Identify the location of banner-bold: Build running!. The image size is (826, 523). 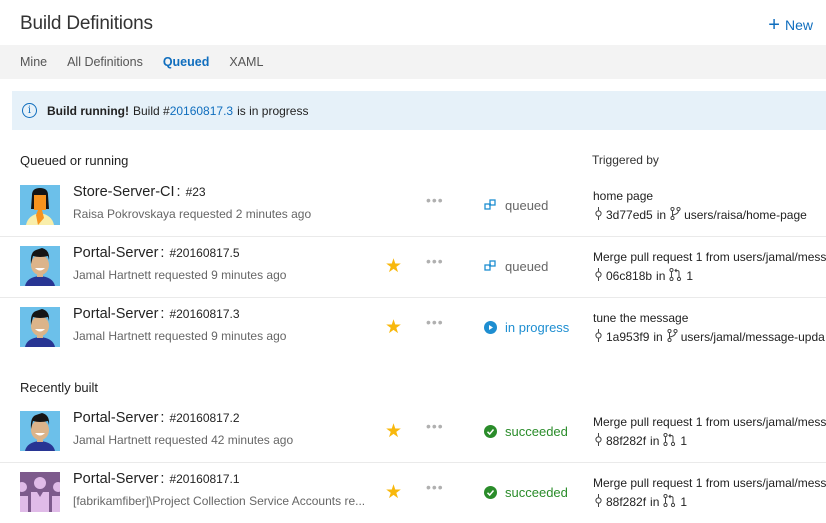
(88, 110).